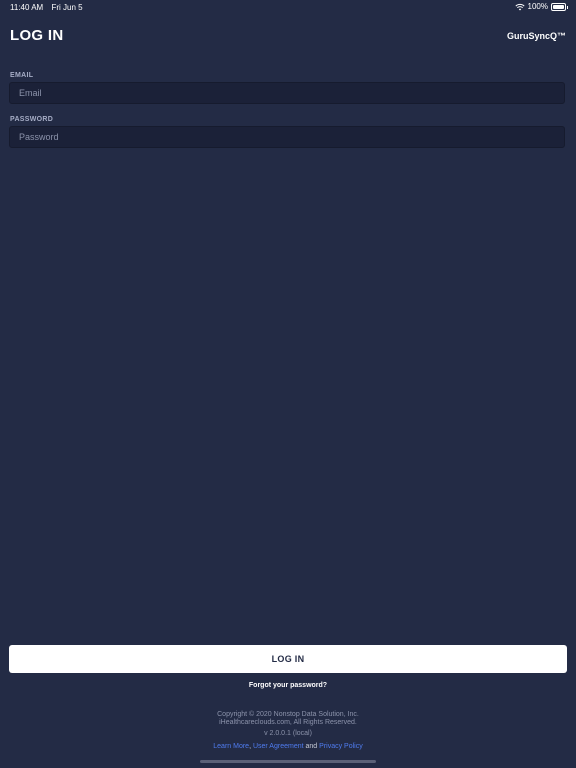  What do you see at coordinates (27, 7) in the screenshot?
I see `status-time: 11:40 AM` at bounding box center [27, 7].